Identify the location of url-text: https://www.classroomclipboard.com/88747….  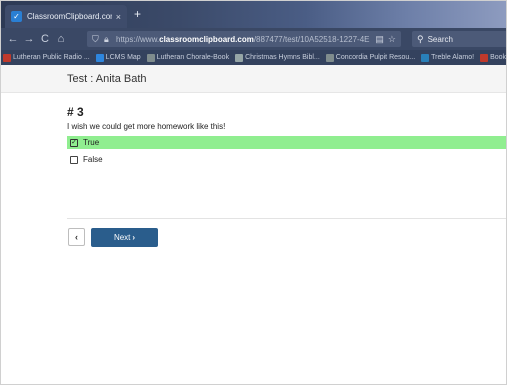
(243, 39).